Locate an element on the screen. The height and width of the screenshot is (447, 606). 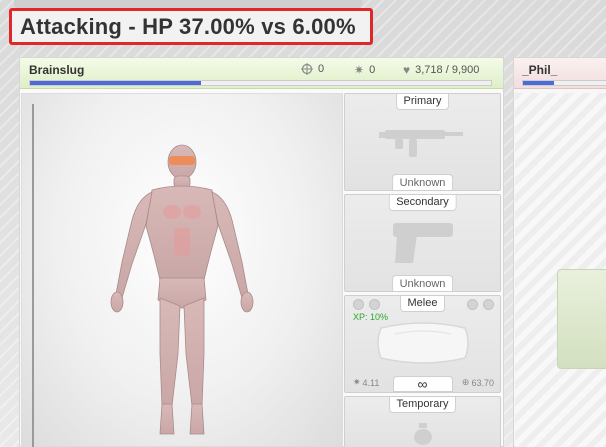
primary-slot-status: Unknown is located at coordinates (422, 182).